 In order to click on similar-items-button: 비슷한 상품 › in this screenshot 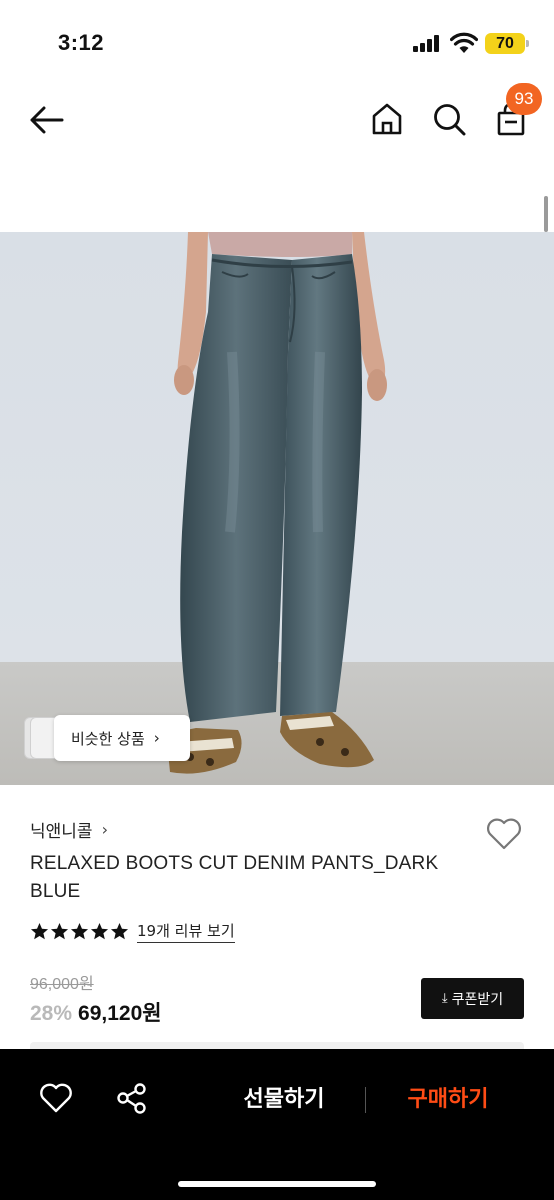, I will do `click(122, 738)`.